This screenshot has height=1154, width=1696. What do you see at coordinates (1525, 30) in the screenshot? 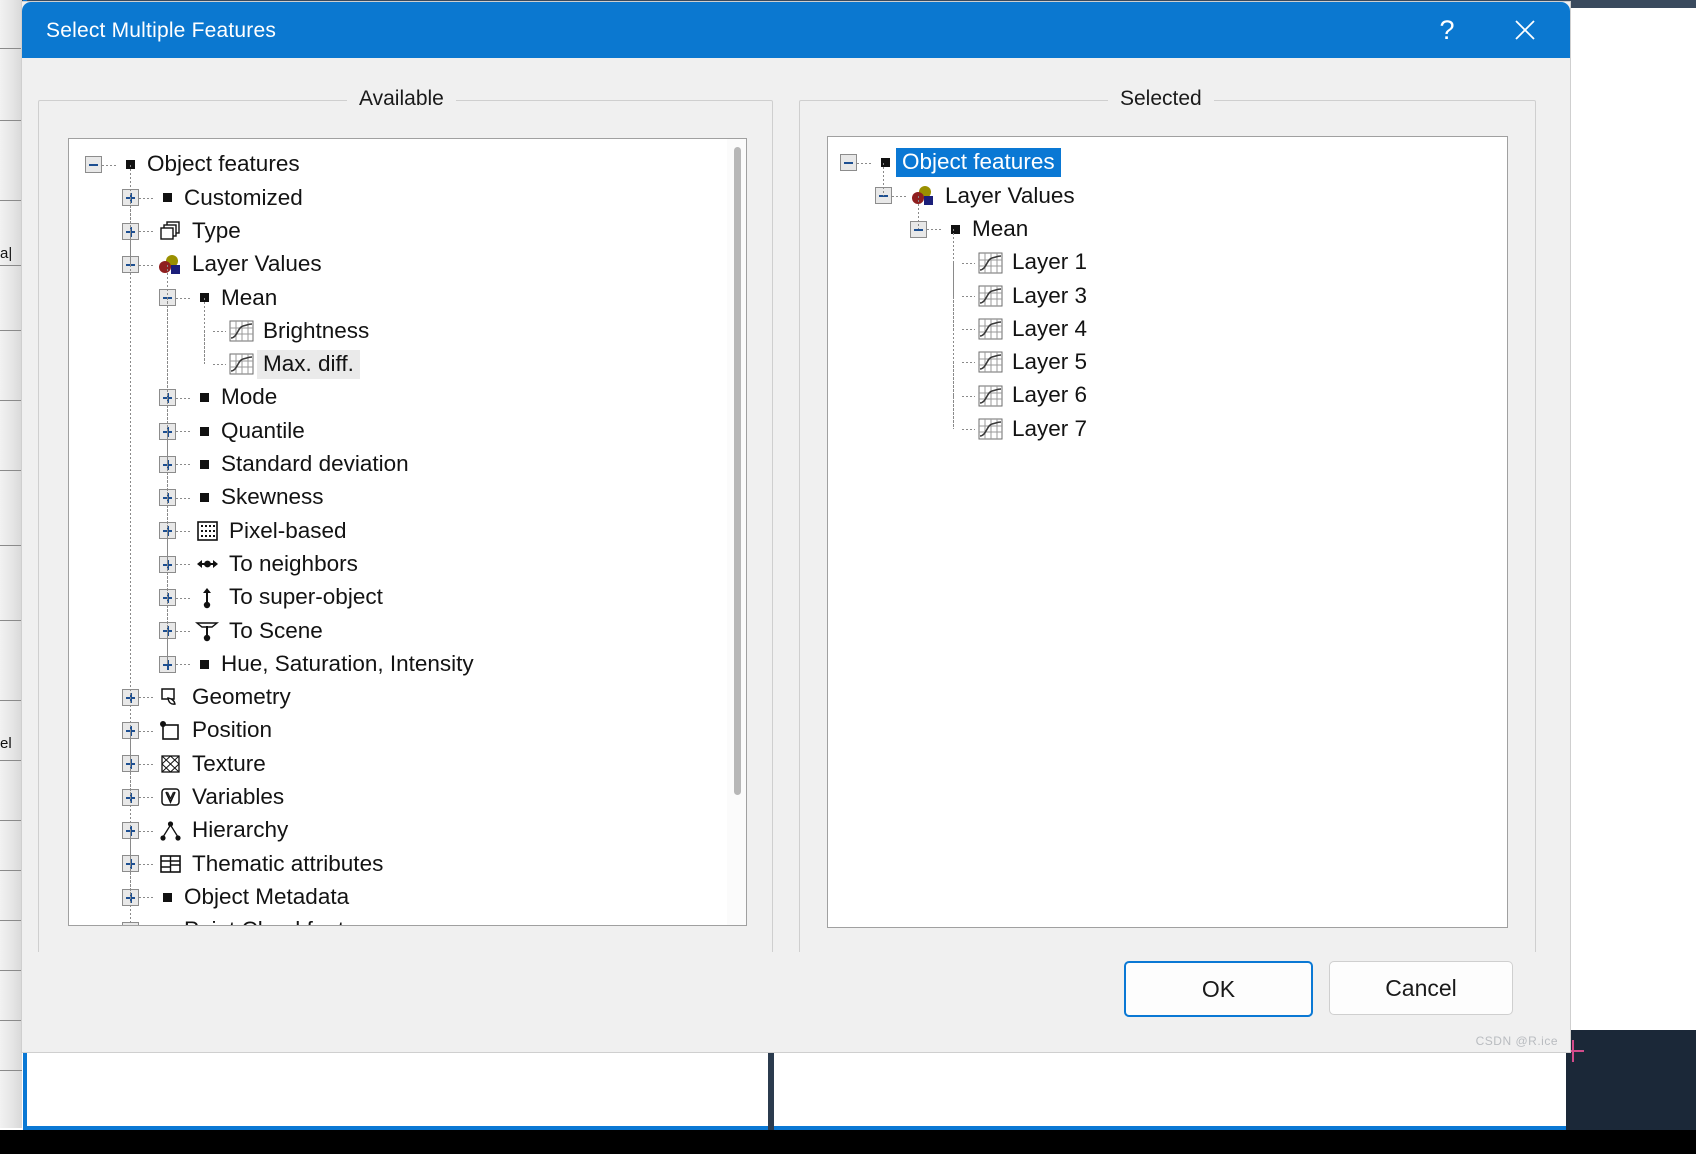
I see `close-icon` at bounding box center [1525, 30].